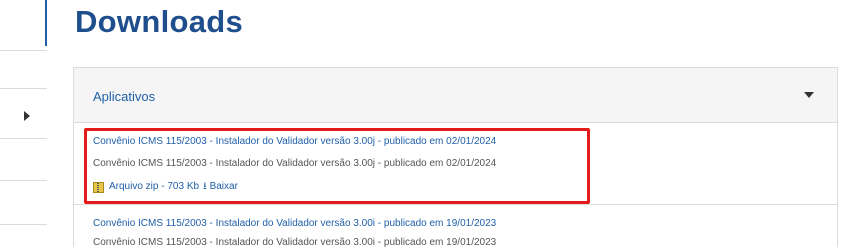 The height and width of the screenshot is (249, 863). I want to click on sidebar, so click(23, 121).